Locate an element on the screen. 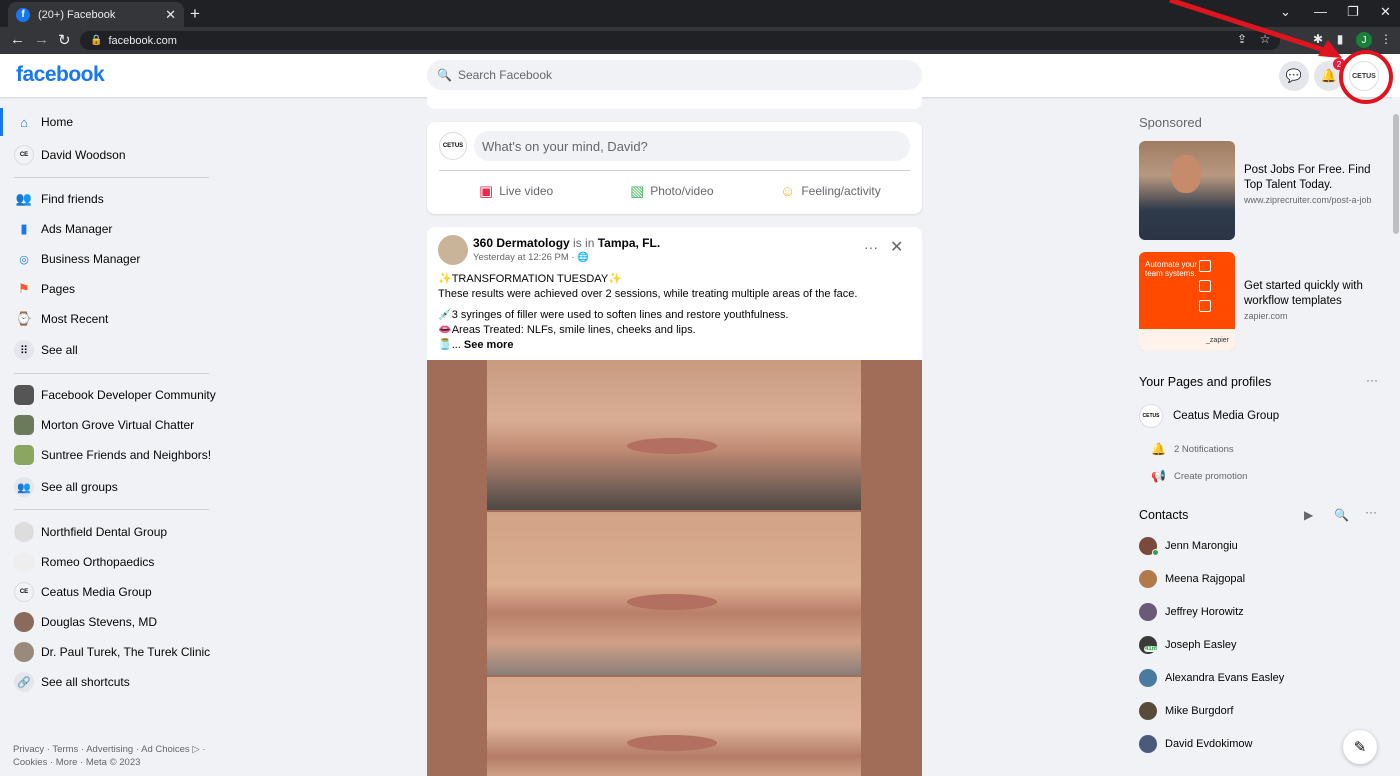 The image size is (1400, 776). contacts-more-icon: ··· is located at coordinates (1371, 512).